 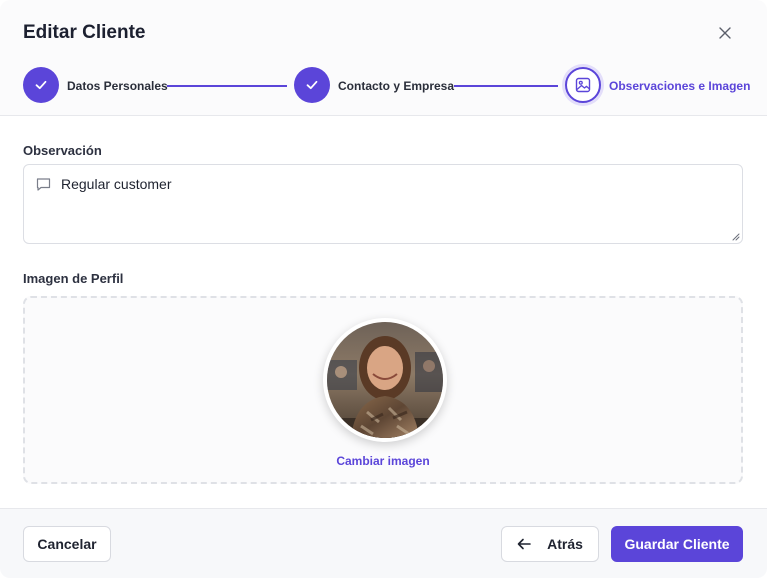 I want to click on close-icon, so click(x=725, y=33).